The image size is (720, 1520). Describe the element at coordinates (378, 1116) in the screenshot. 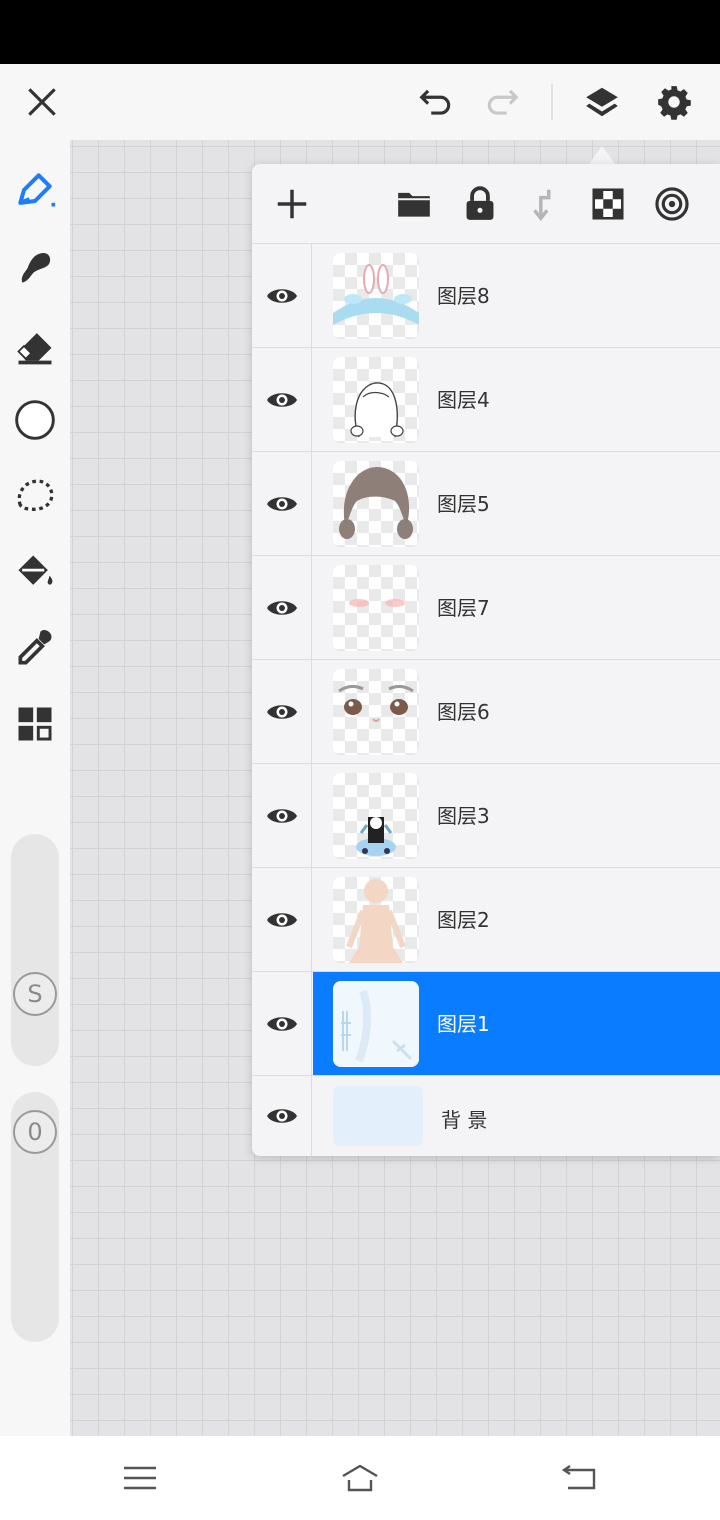

I see `background-color-swatch` at that location.